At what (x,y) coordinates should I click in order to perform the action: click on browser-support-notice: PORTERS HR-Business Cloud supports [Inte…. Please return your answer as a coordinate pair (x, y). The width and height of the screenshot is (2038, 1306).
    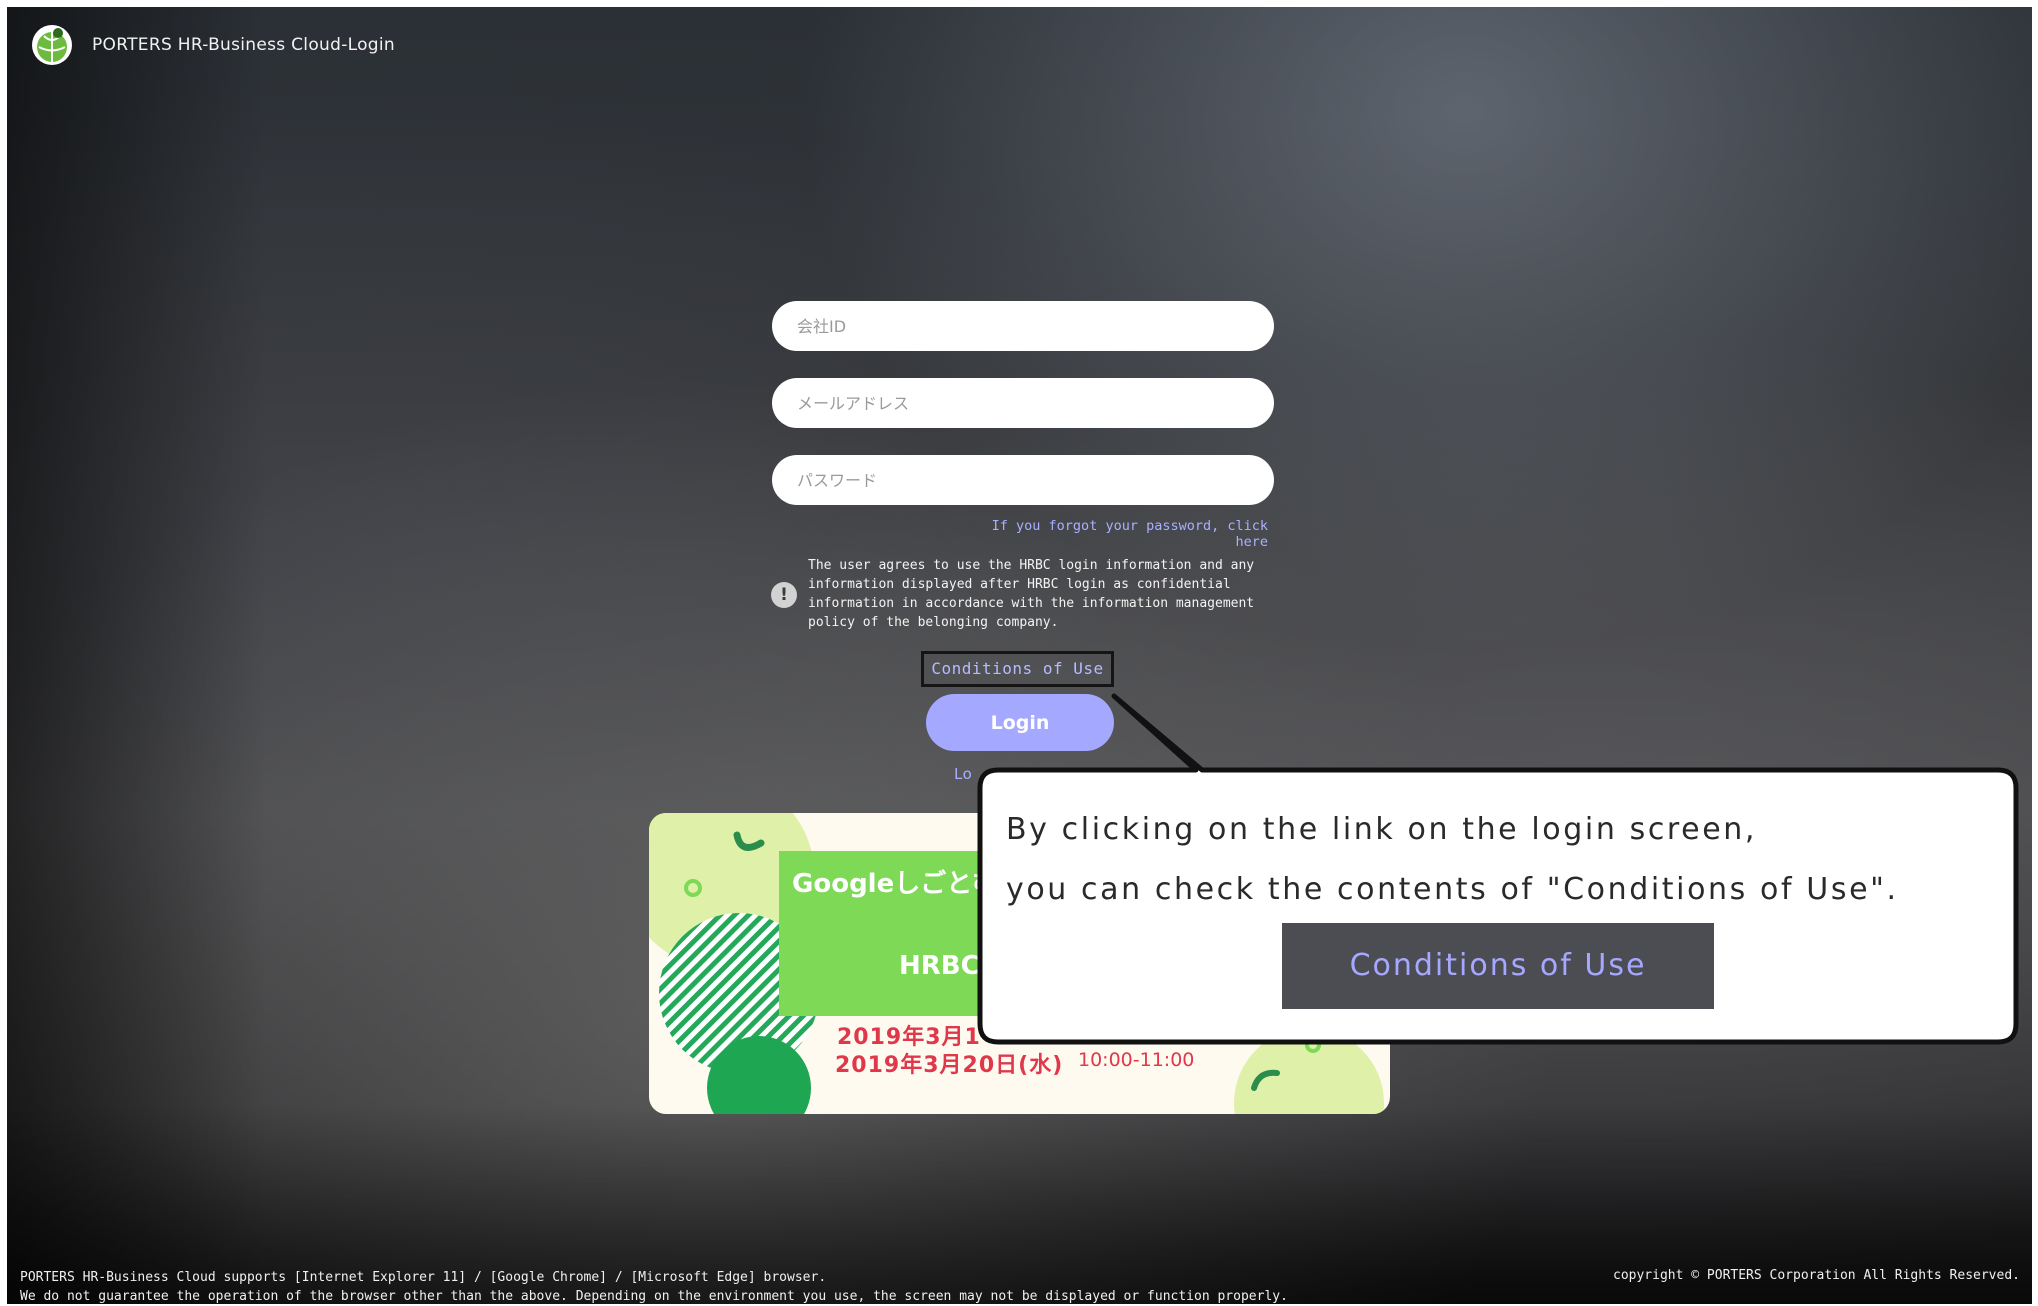
    Looking at the image, I should click on (654, 1287).